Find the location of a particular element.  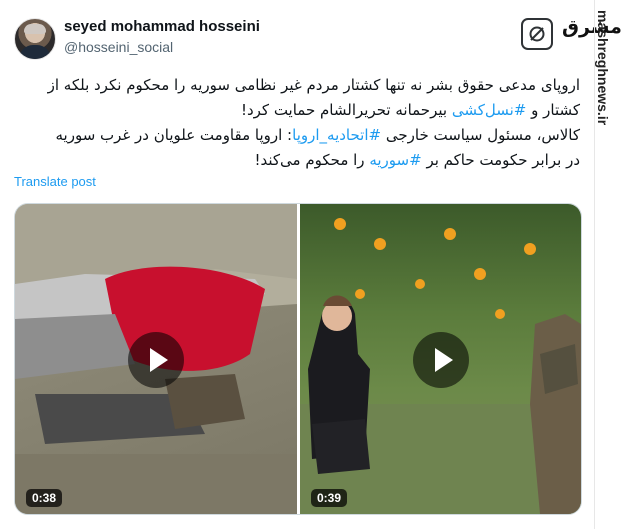

video-duration: 0:38 is located at coordinates (44, 498).